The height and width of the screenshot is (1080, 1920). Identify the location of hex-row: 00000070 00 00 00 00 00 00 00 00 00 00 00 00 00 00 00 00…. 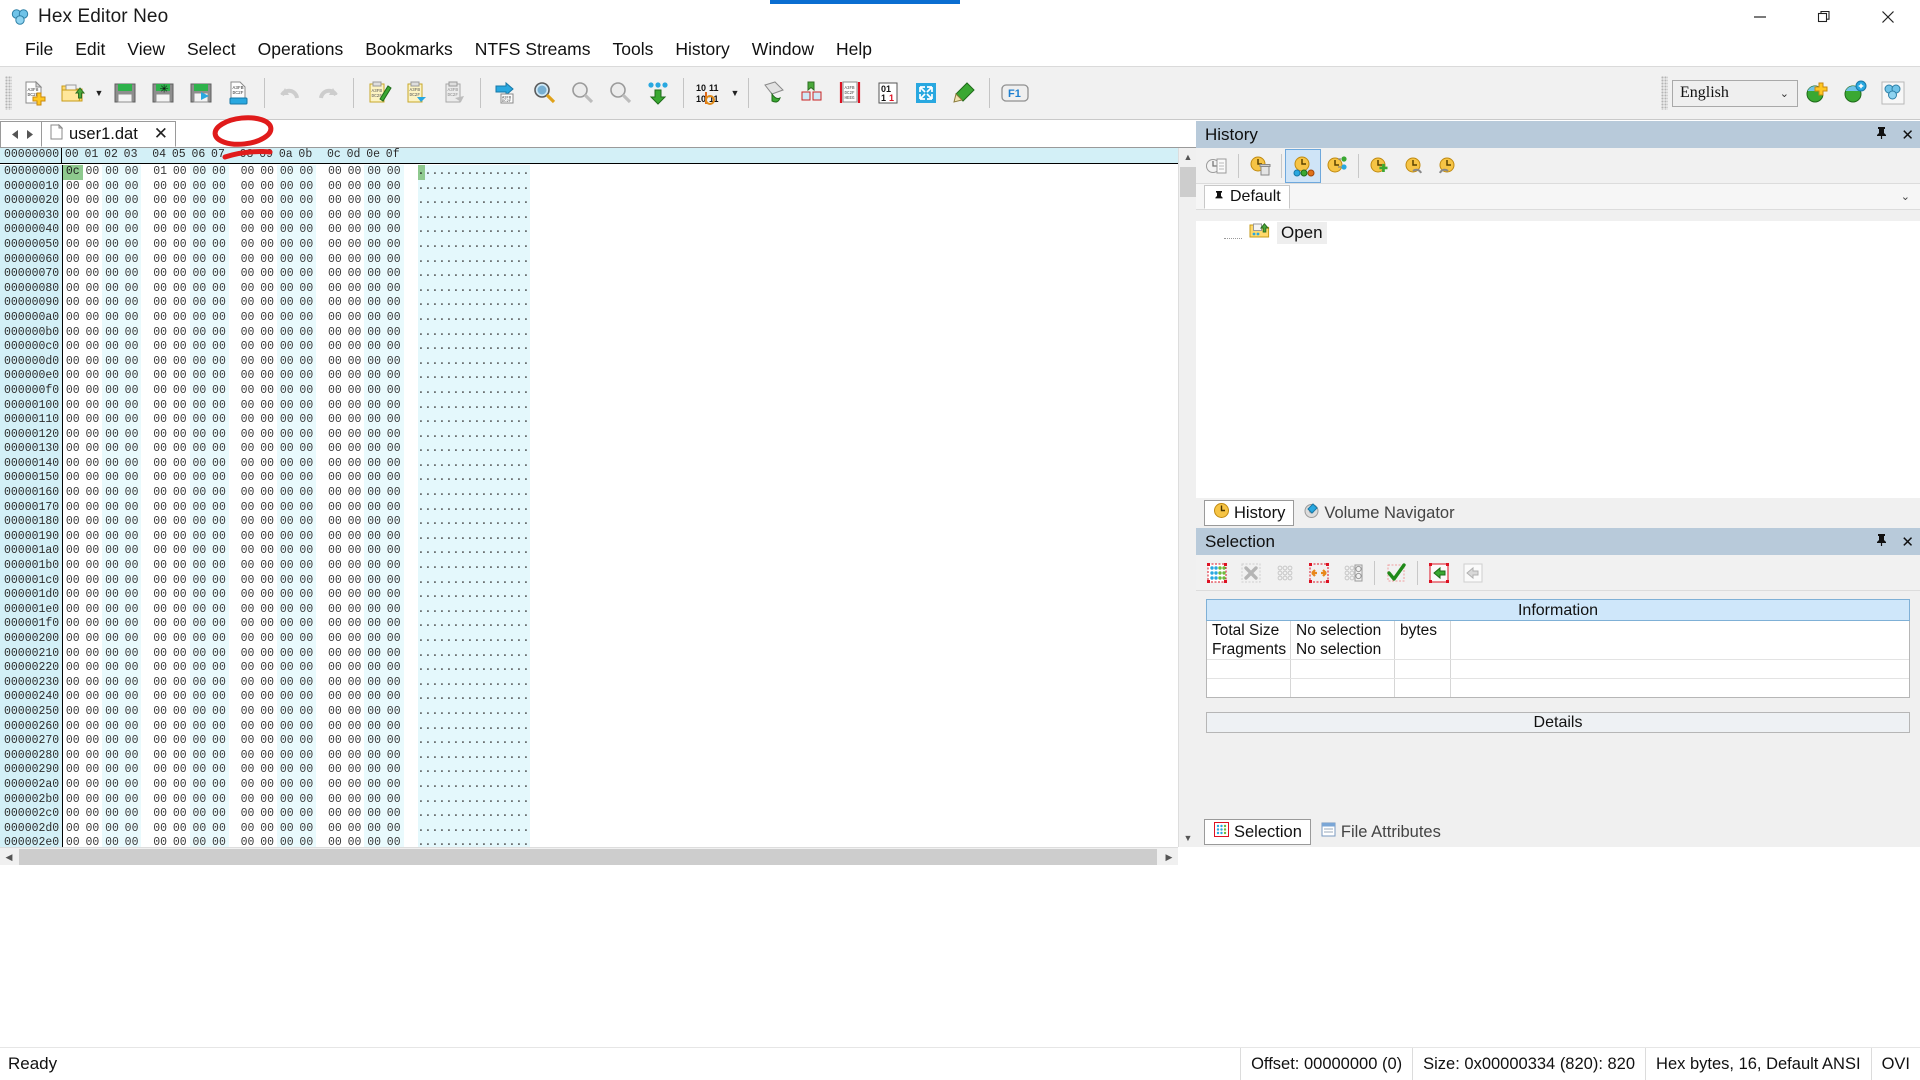
(589, 274).